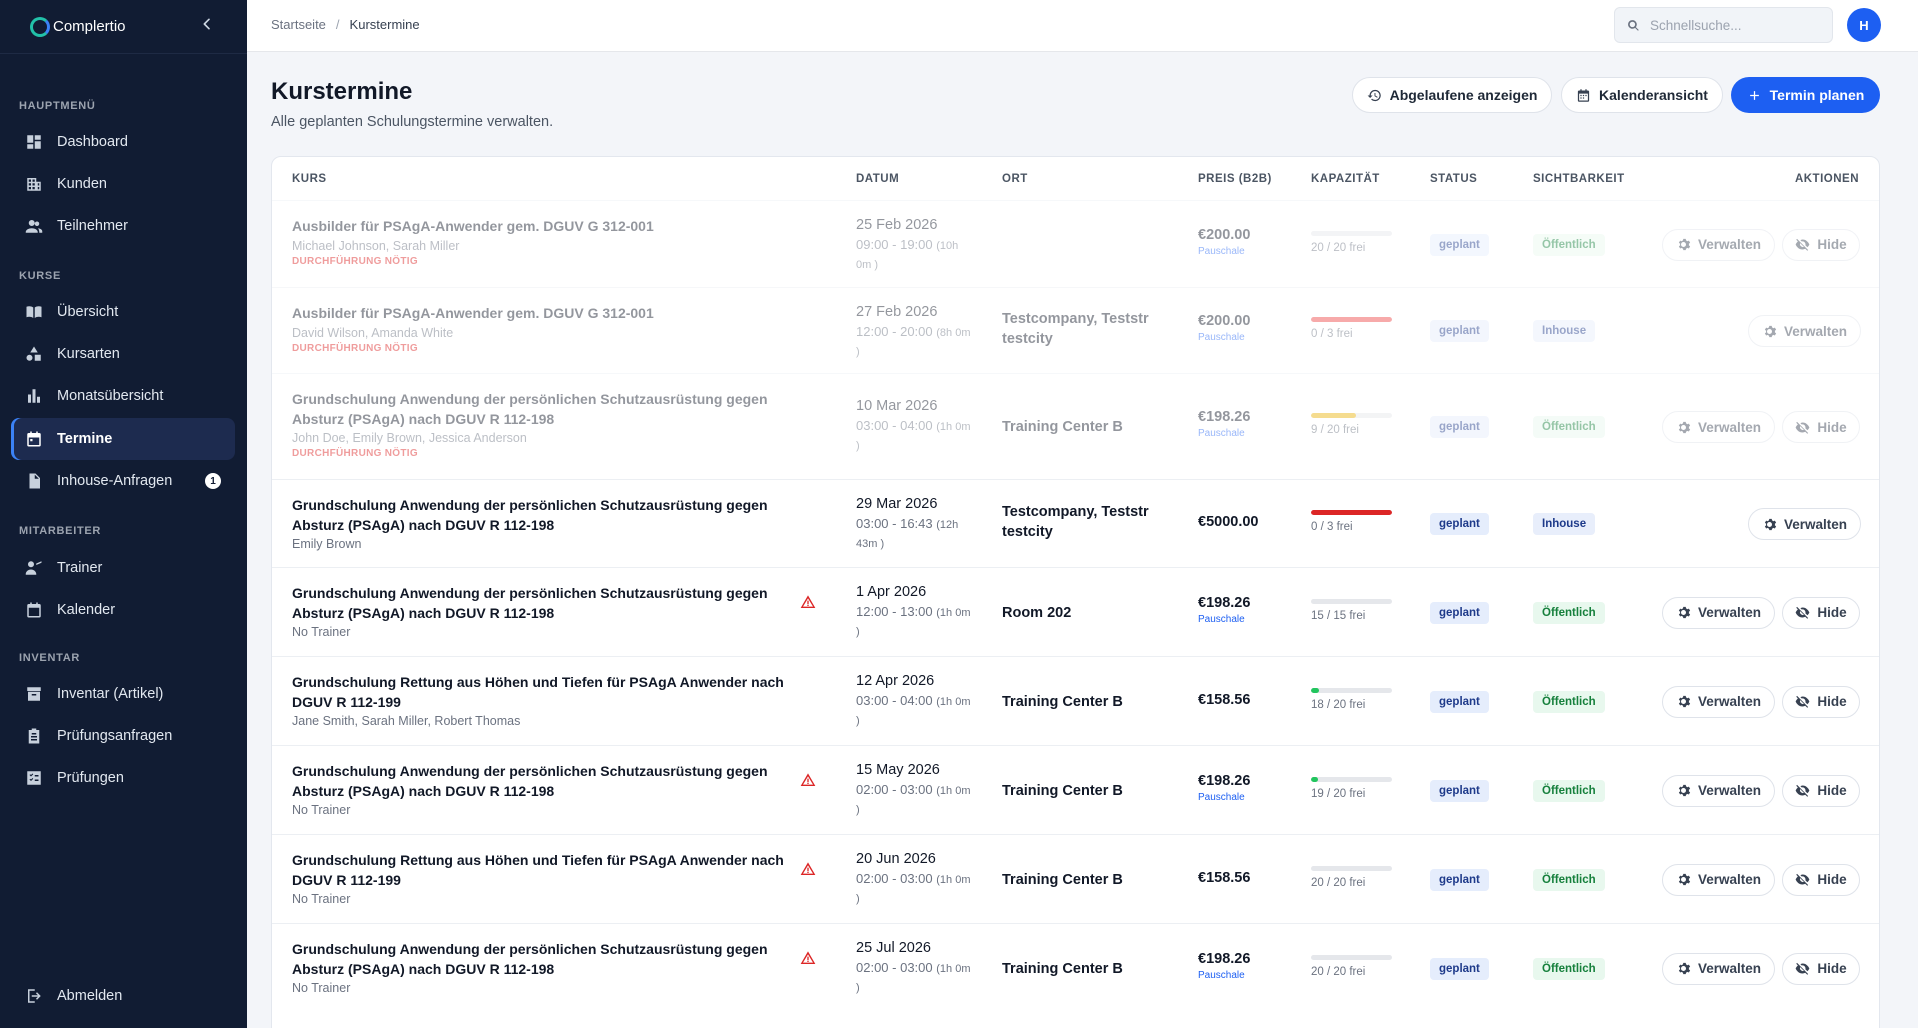  What do you see at coordinates (897, 312) in the screenshot?
I see `date: 27 Feb 2026` at bounding box center [897, 312].